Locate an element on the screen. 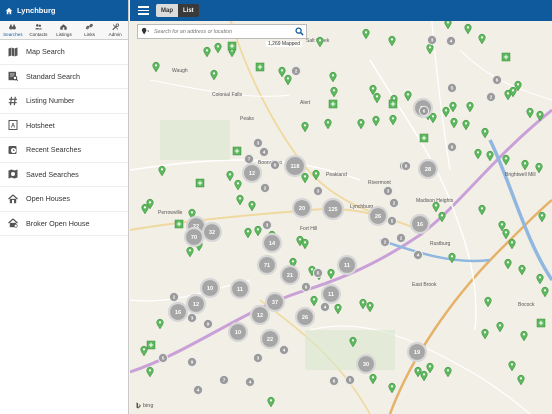 This screenshot has width=552, height=414. listing-cluster: 125 is located at coordinates (333, 209).